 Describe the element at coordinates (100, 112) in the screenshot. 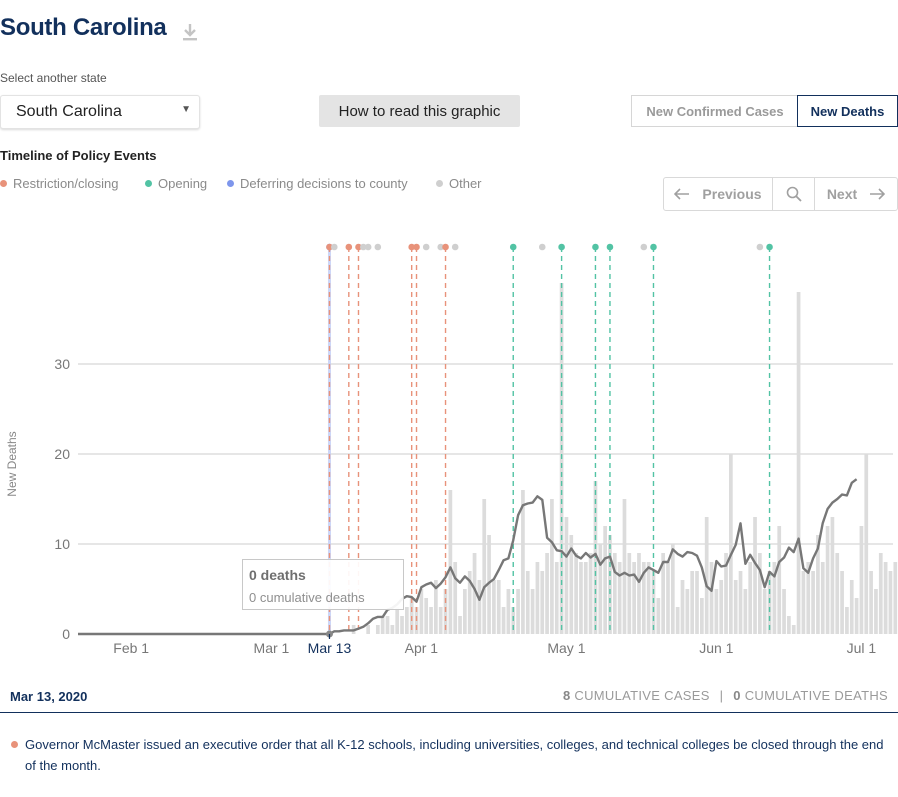

I see `state-select: South Carolina ▼` at that location.